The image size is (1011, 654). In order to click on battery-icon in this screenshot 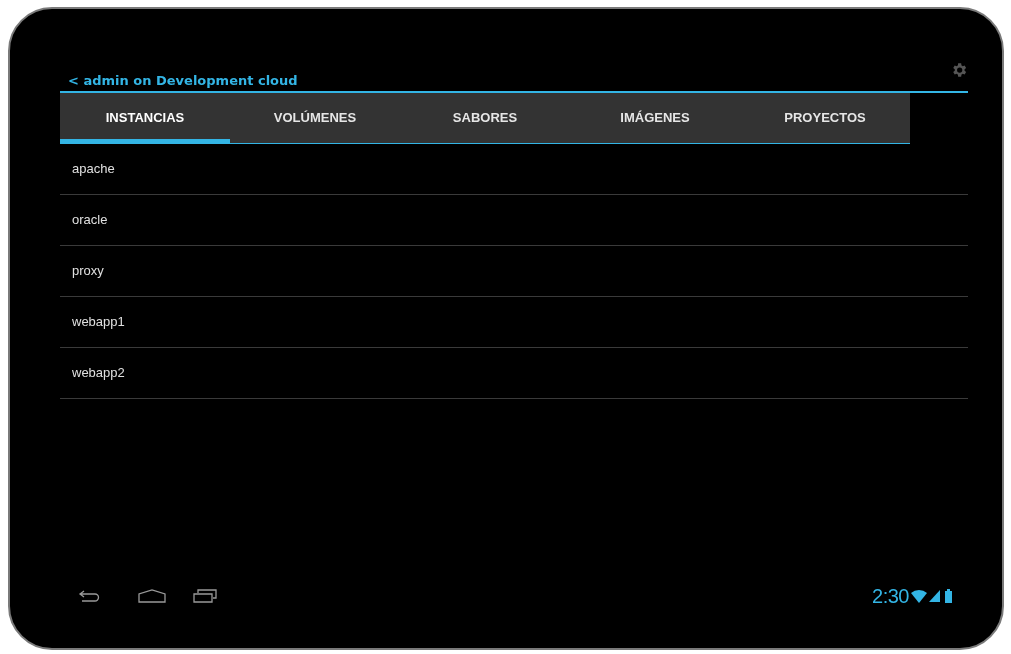, I will do `click(948, 596)`.